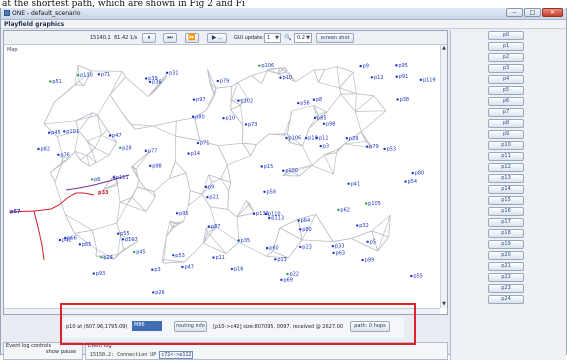 The width and height of the screenshot is (567, 360). I want to click on screenshot-button: screen shot, so click(335, 38).